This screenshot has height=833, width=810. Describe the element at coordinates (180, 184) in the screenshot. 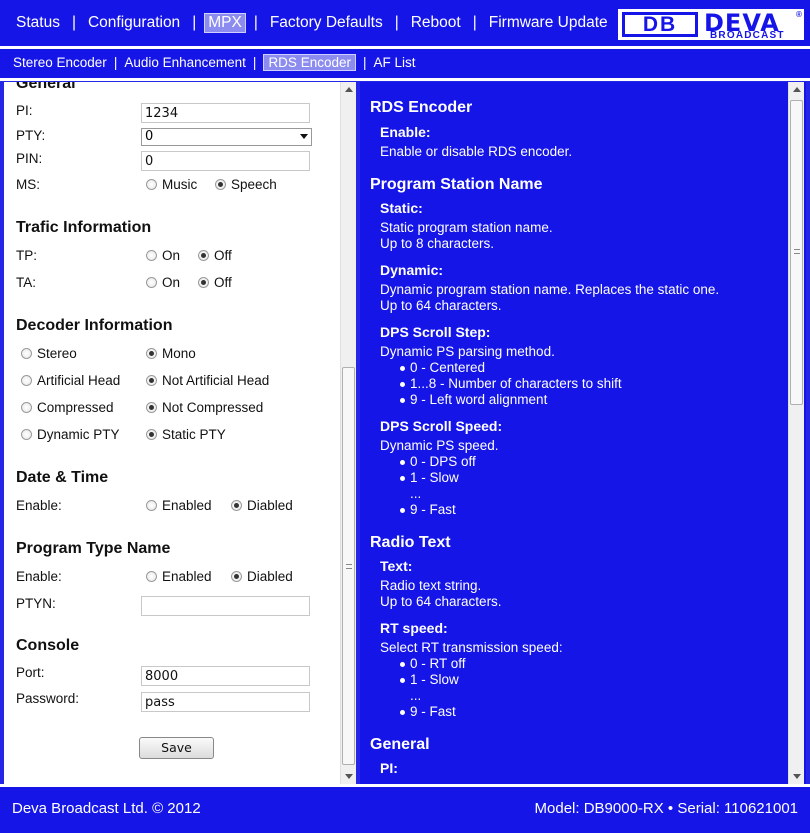

I see `ms-music-label: Music` at that location.